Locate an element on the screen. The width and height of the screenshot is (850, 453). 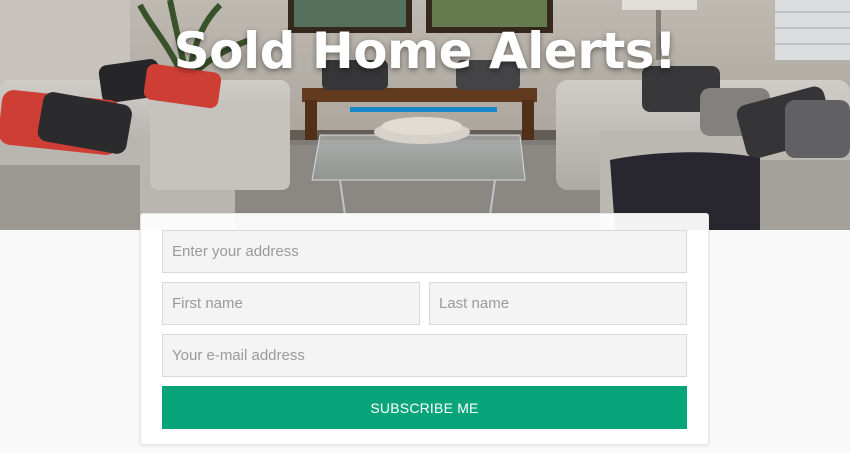
subscribe-button: SUBSCRIBE ME is located at coordinates (424, 407).